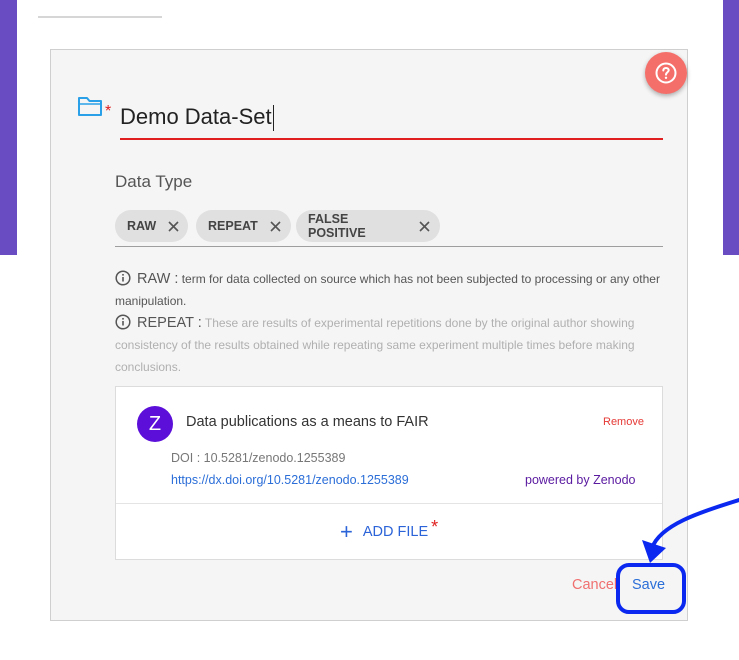  I want to click on annotation-overlay, so click(677, 556).